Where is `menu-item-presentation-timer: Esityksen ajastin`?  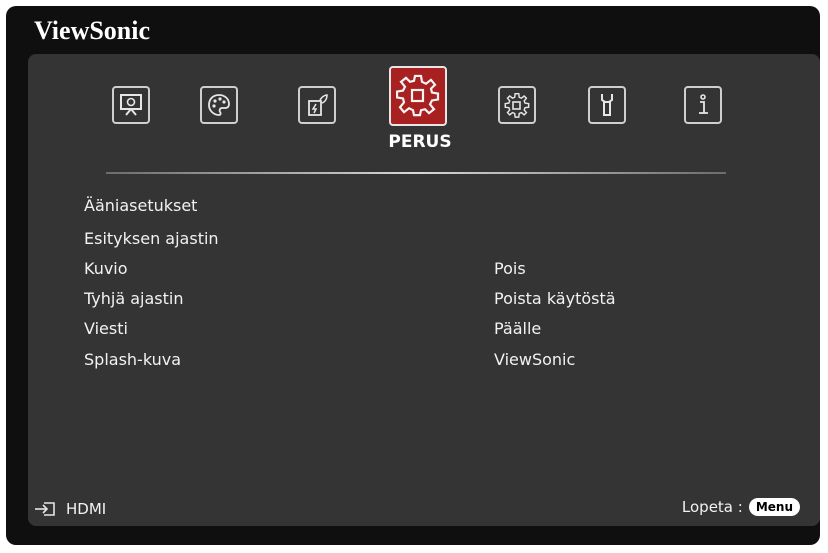
menu-item-presentation-timer: Esityksen ajastin is located at coordinates (151, 238).